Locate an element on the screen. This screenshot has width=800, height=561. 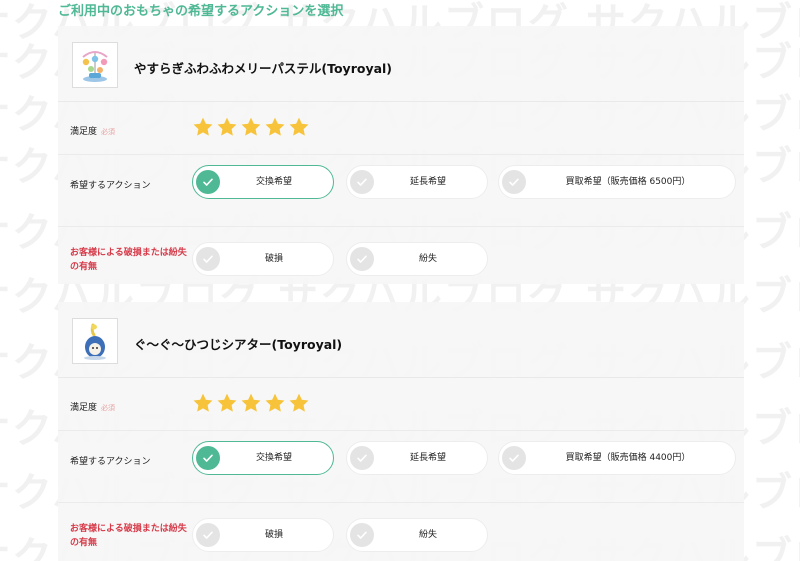
page-heading: ご利用中のおもちゃの希望するアクションを選択 is located at coordinates (201, 11).